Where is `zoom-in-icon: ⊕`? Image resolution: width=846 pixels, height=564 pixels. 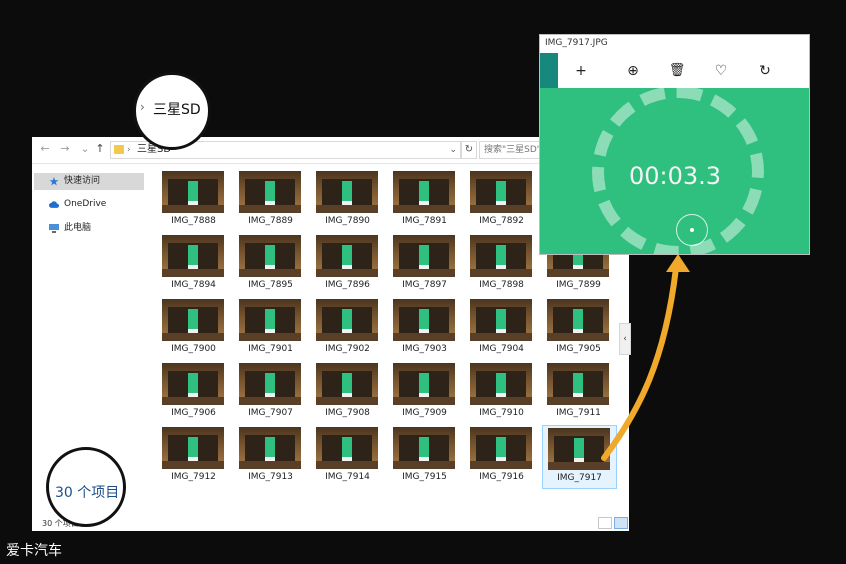 zoom-in-icon: ⊕ is located at coordinates (633, 71).